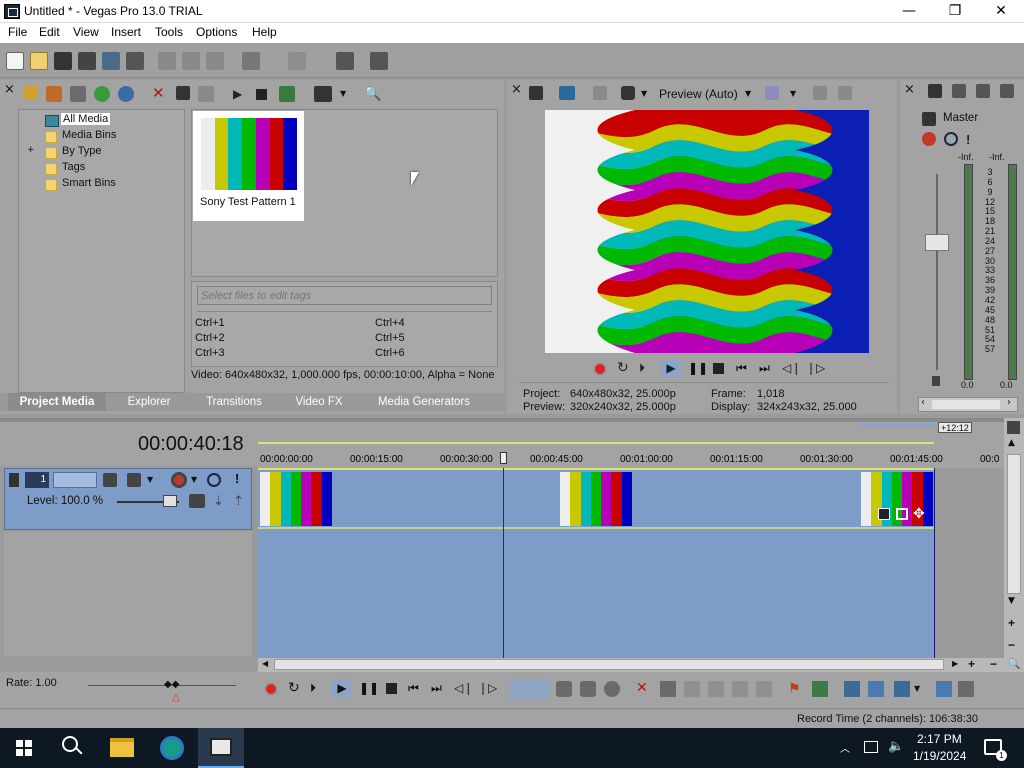  What do you see at coordinates (564, 689) in the screenshot?
I see `envelope-tool-icon` at bounding box center [564, 689].